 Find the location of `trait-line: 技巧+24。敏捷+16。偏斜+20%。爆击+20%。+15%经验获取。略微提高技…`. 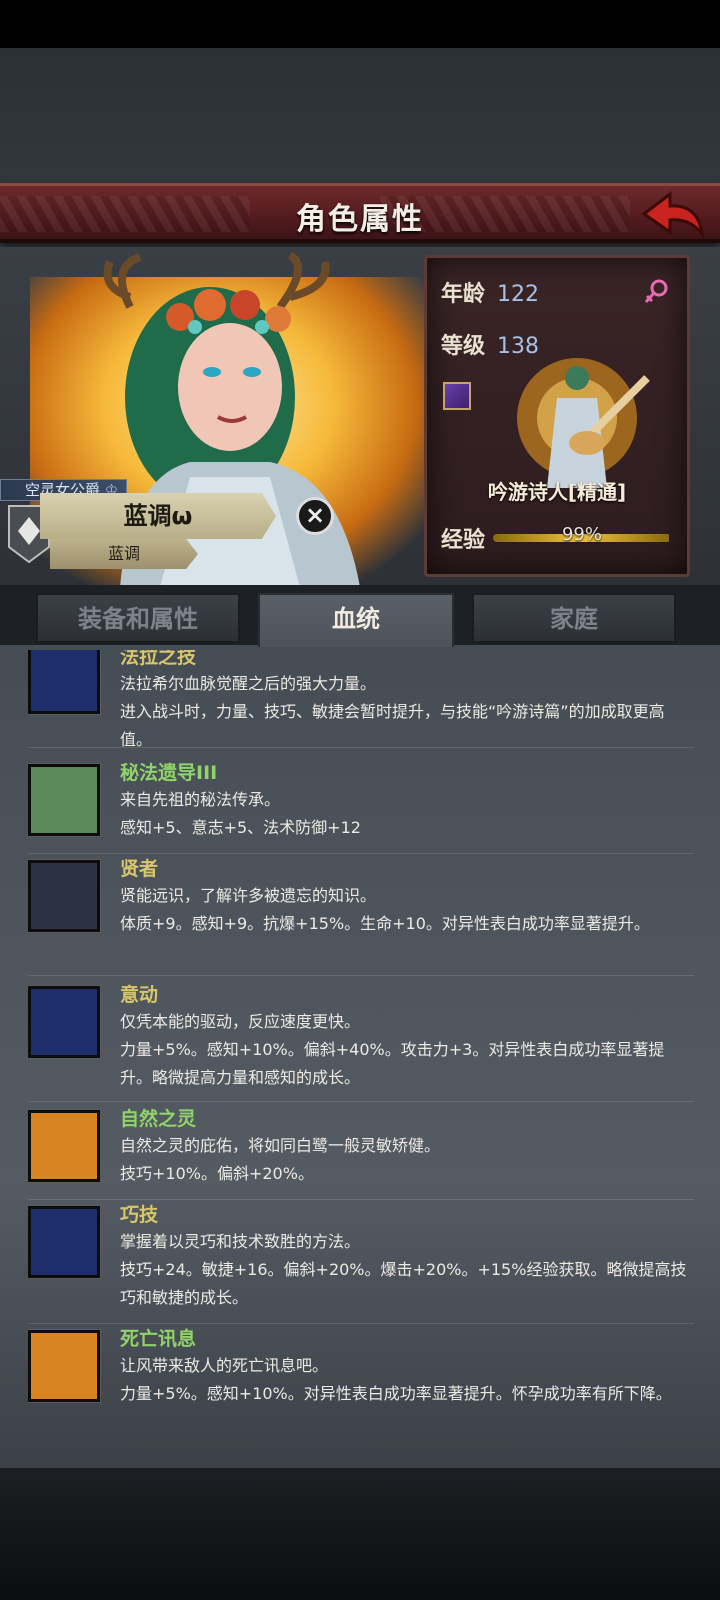

trait-line: 技巧+24。敏捷+16。偏斜+20%。爆击+20%。+15%经验获取。略微提高技… is located at coordinates (403, 1283).